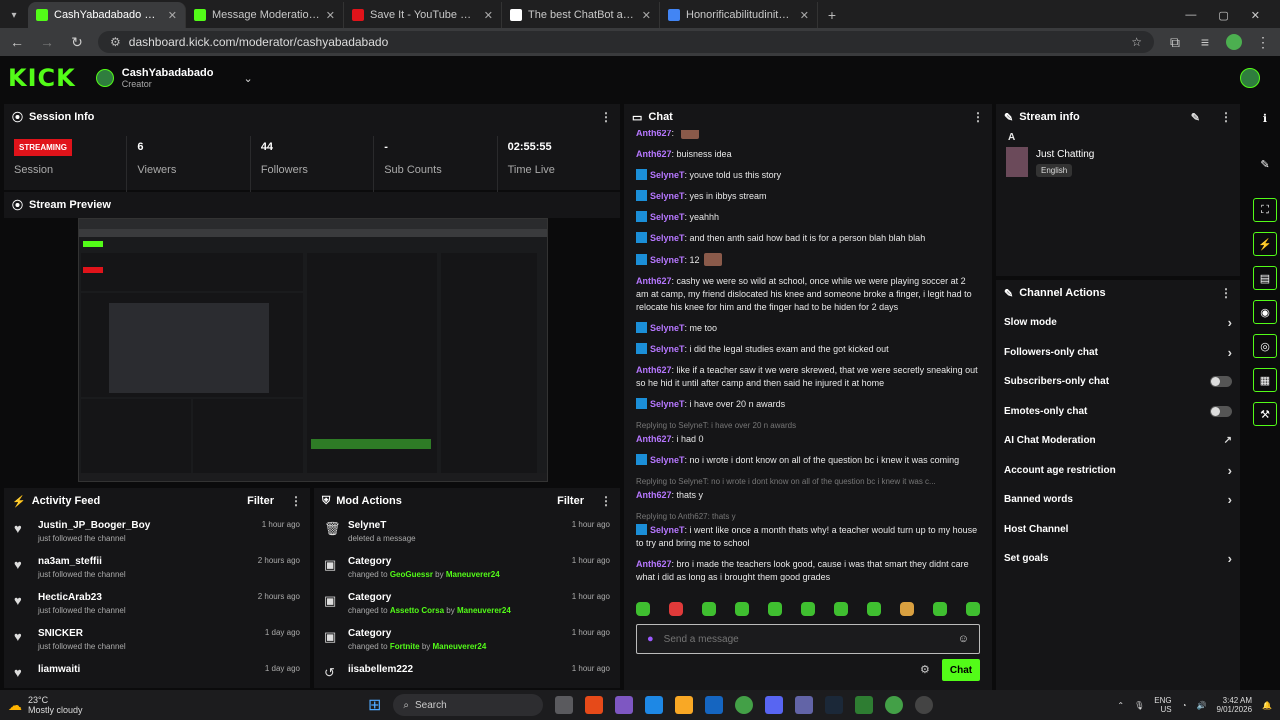  Describe the element at coordinates (174, 78) in the screenshot. I see `channel-switcher: CashYabadabado Creator ⌄` at that location.